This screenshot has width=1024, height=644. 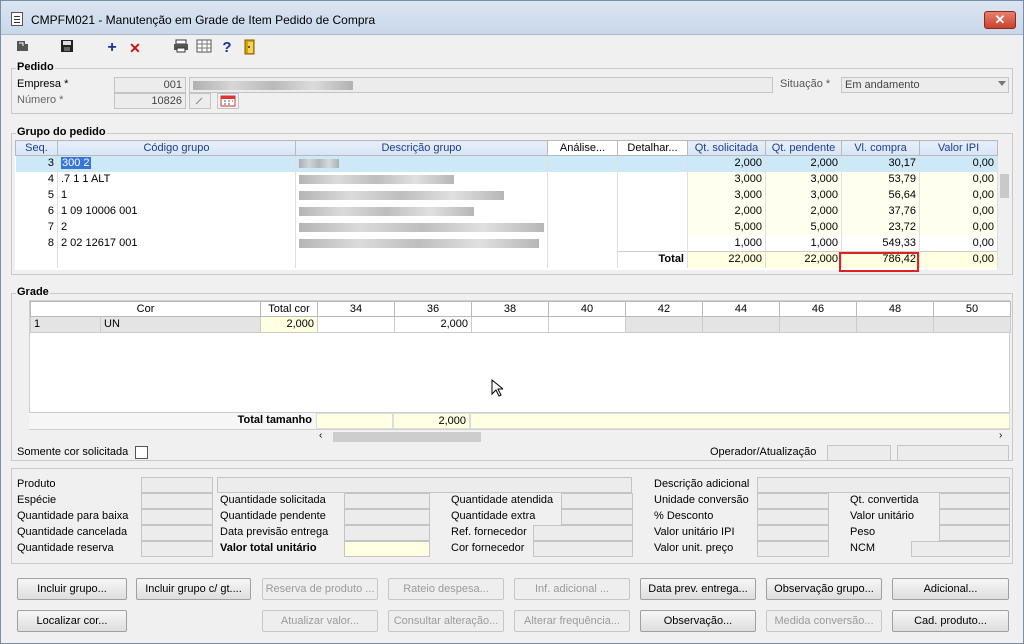 I want to click on help-icon: ?, so click(x=227, y=48).